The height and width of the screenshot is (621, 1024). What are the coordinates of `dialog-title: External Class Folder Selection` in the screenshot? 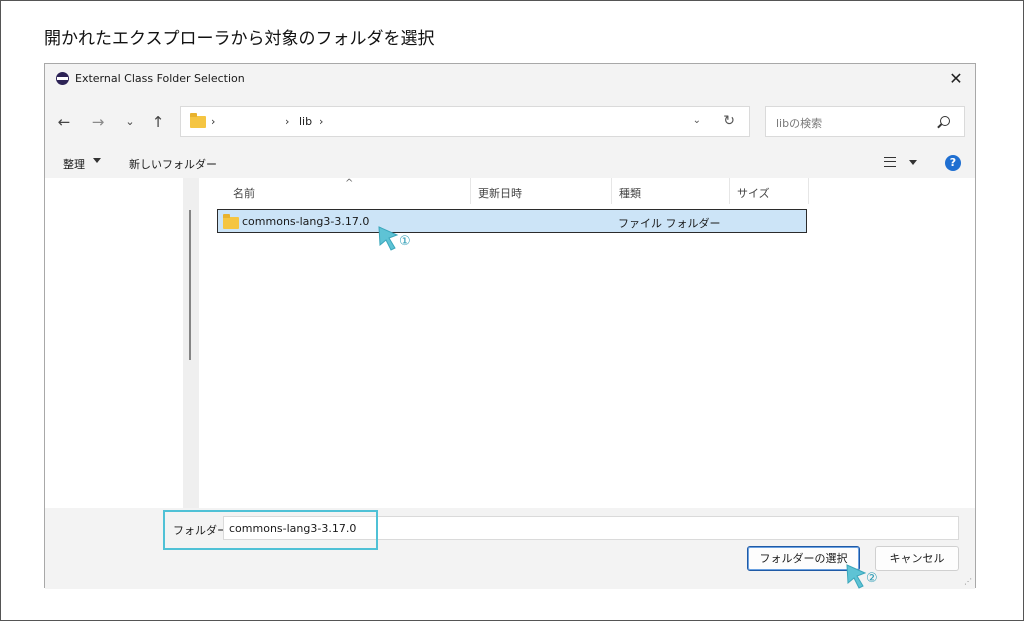 It's located at (160, 78).